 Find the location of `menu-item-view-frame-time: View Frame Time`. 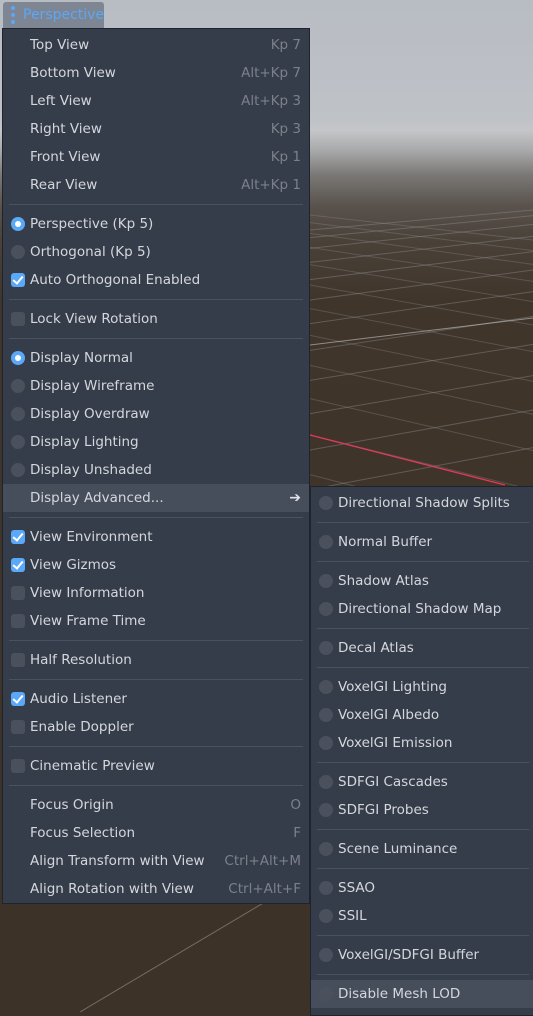

menu-item-view-frame-time: View Frame Time is located at coordinates (156, 621).